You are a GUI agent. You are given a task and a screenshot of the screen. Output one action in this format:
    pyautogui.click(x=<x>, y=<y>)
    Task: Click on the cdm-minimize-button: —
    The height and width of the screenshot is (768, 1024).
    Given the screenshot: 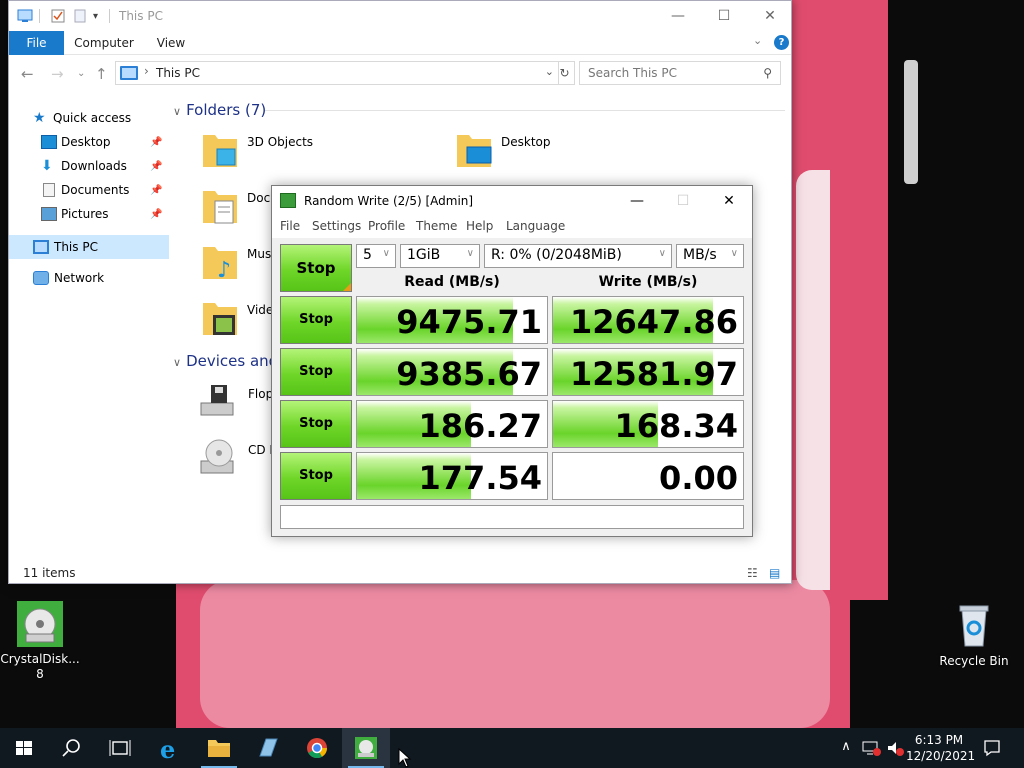 What is the action you would take?
    pyautogui.click(x=637, y=201)
    